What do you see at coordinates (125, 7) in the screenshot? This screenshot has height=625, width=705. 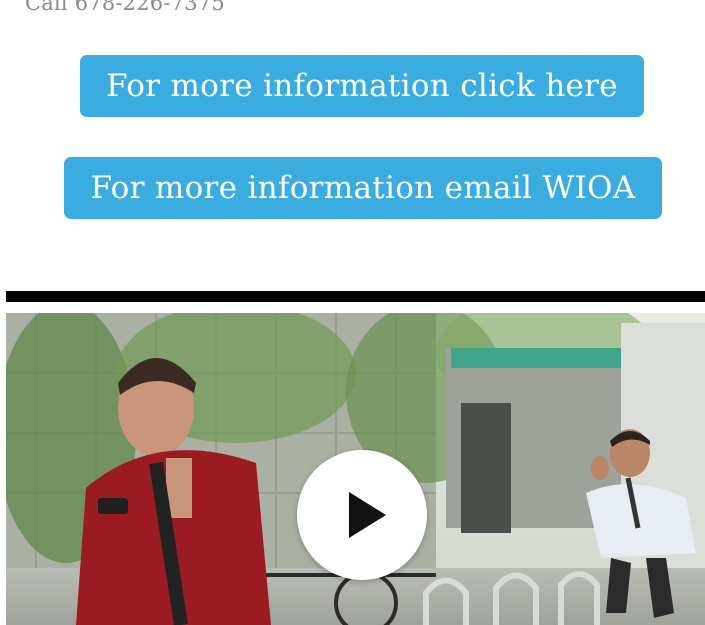 I see `phone-number-text: Call 678-226-7375` at bounding box center [125, 7].